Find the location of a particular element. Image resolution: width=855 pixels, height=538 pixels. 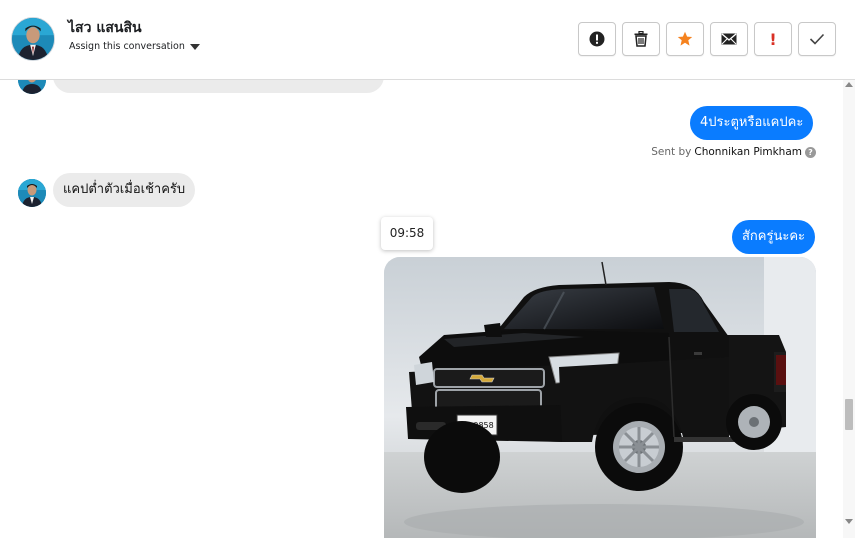

header-actions: ! is located at coordinates (707, 39).